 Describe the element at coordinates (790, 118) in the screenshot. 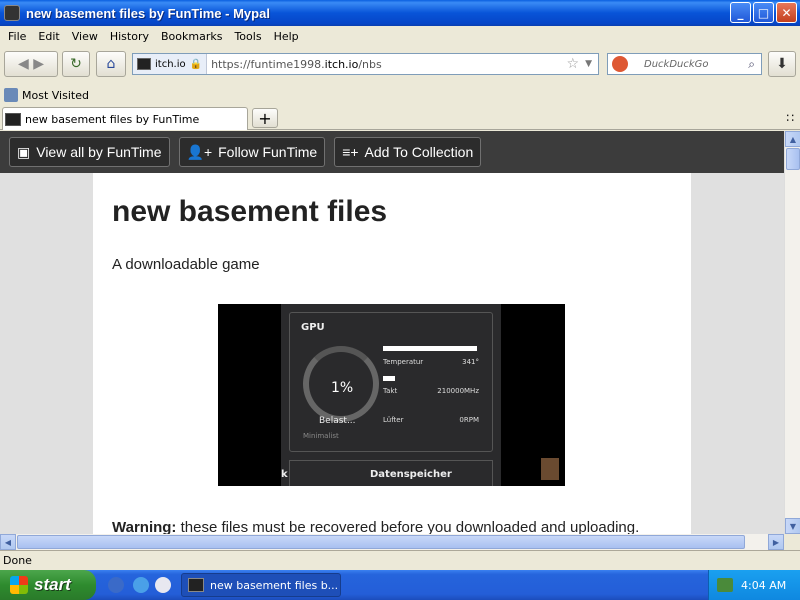

I see `tab-list-icon: ∷` at that location.